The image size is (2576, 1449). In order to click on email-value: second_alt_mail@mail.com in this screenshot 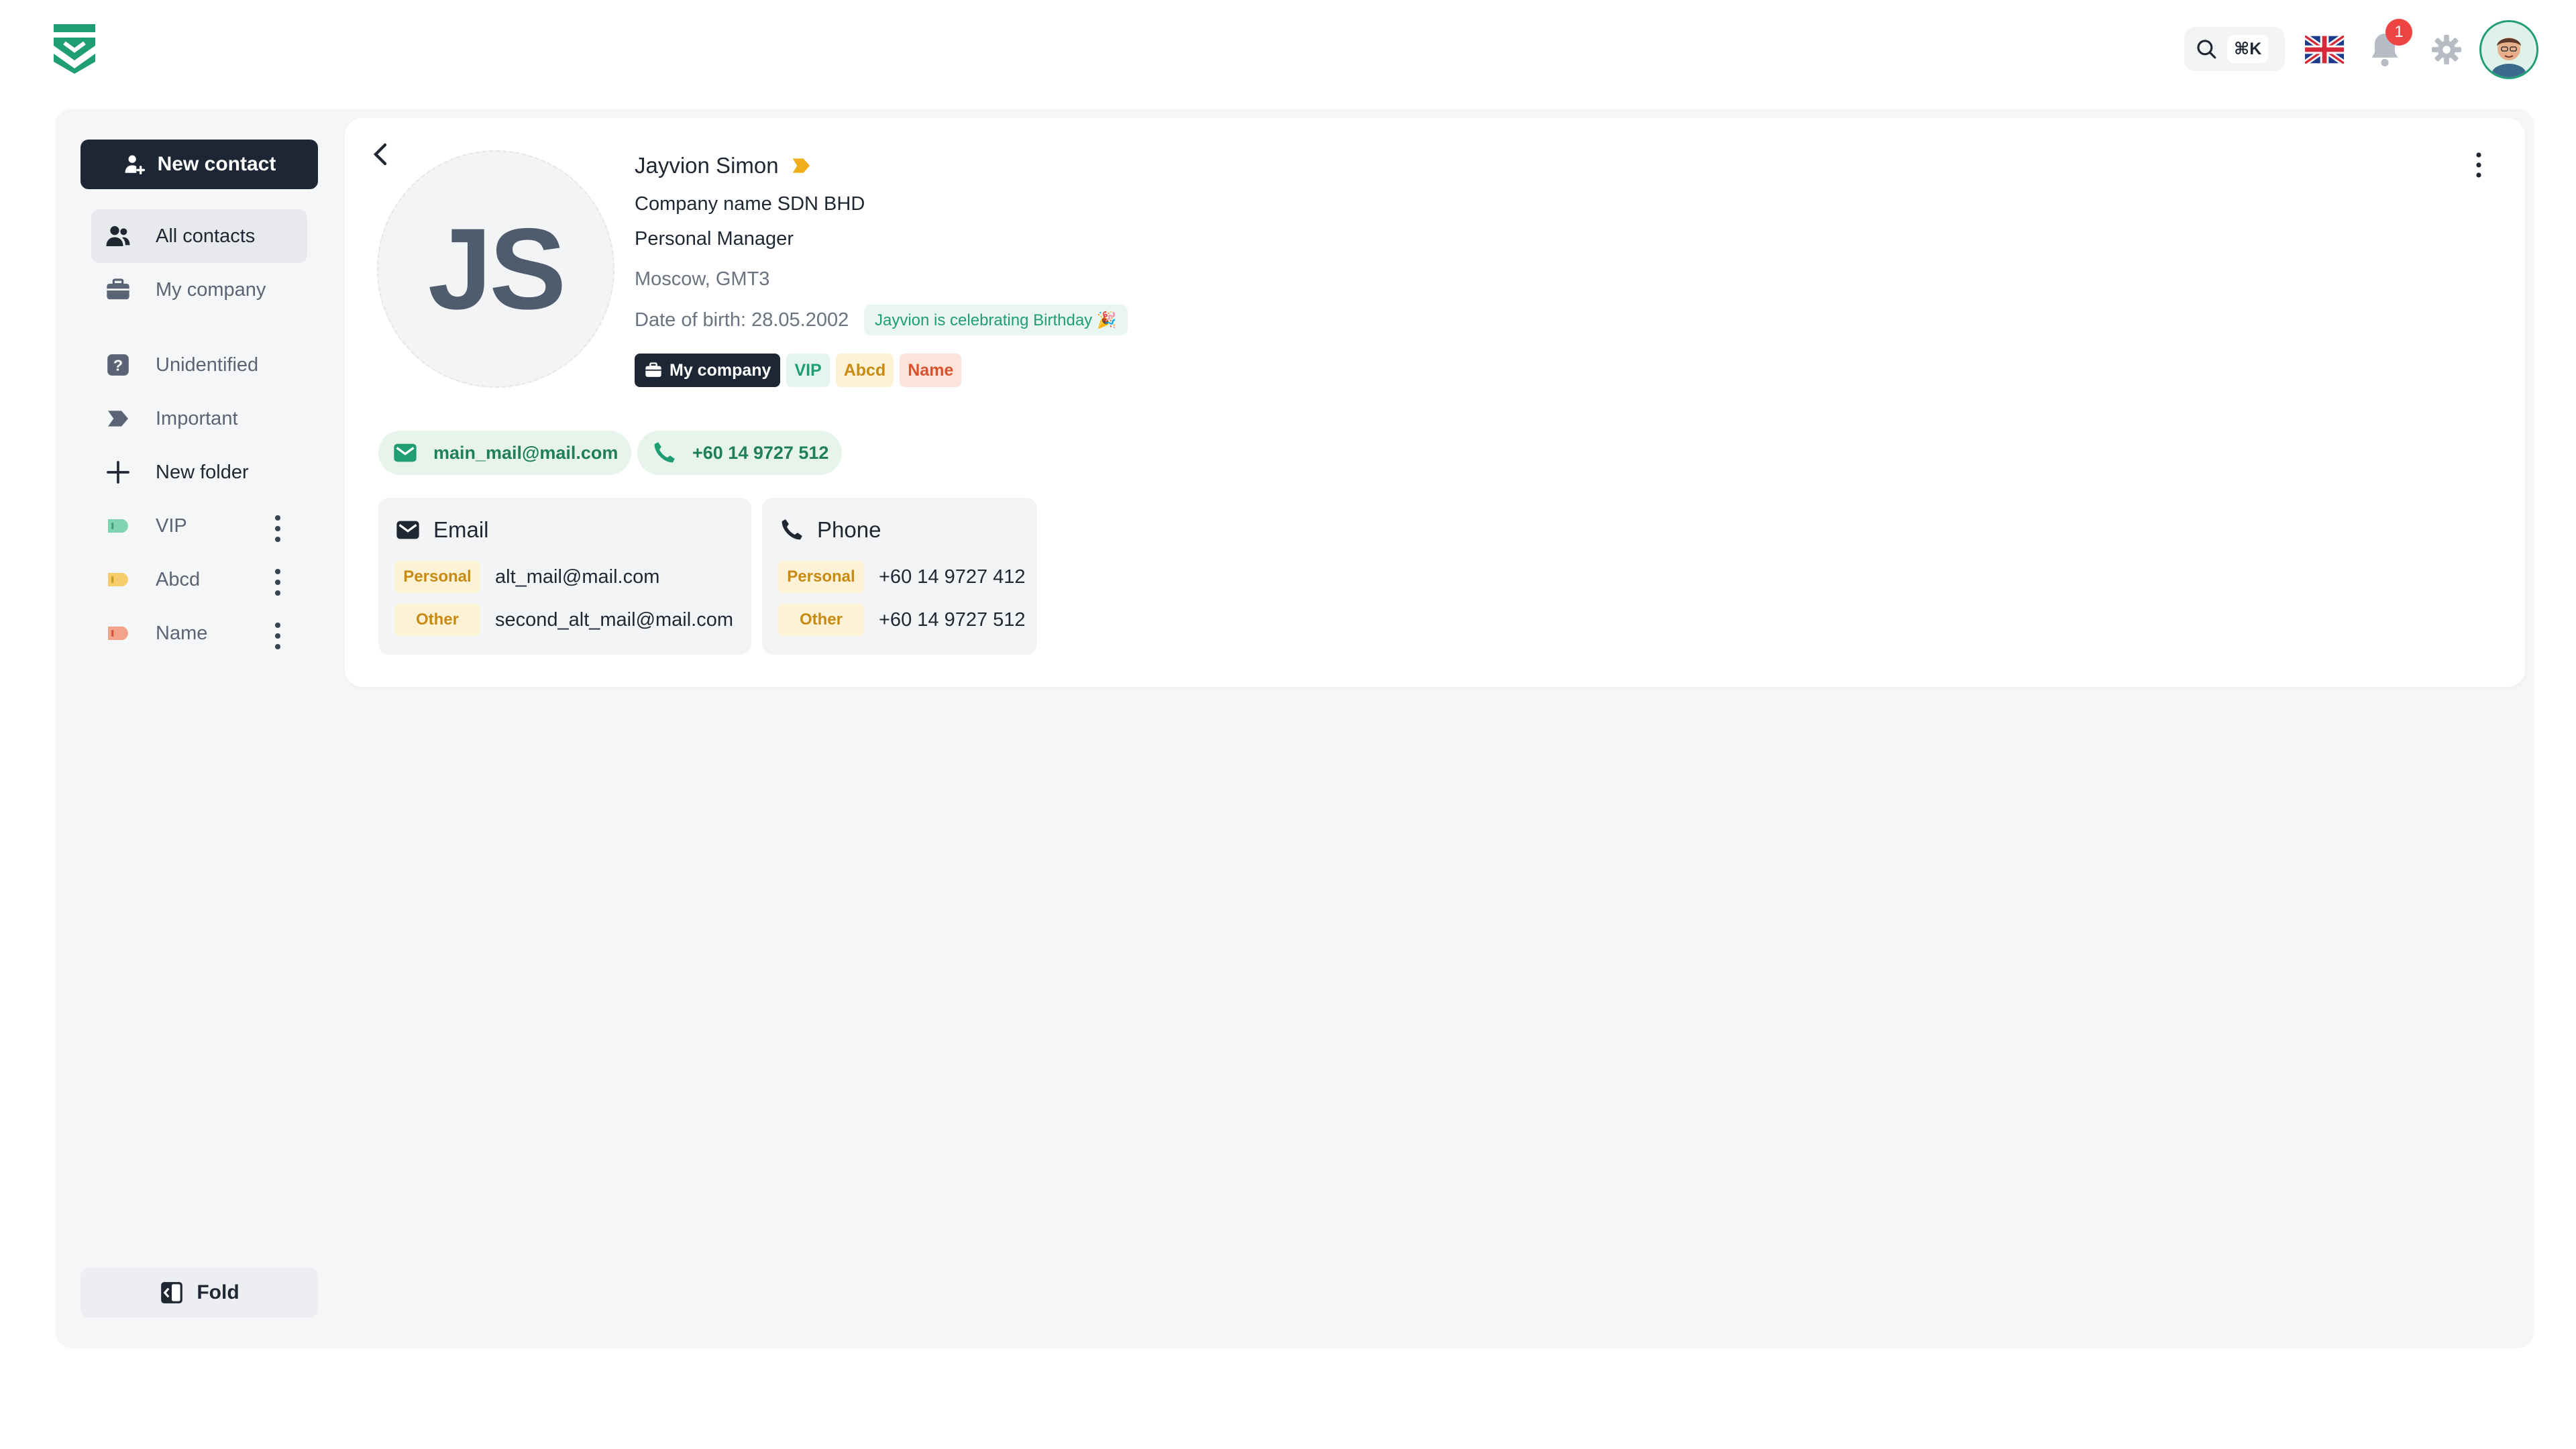, I will do `click(614, 620)`.